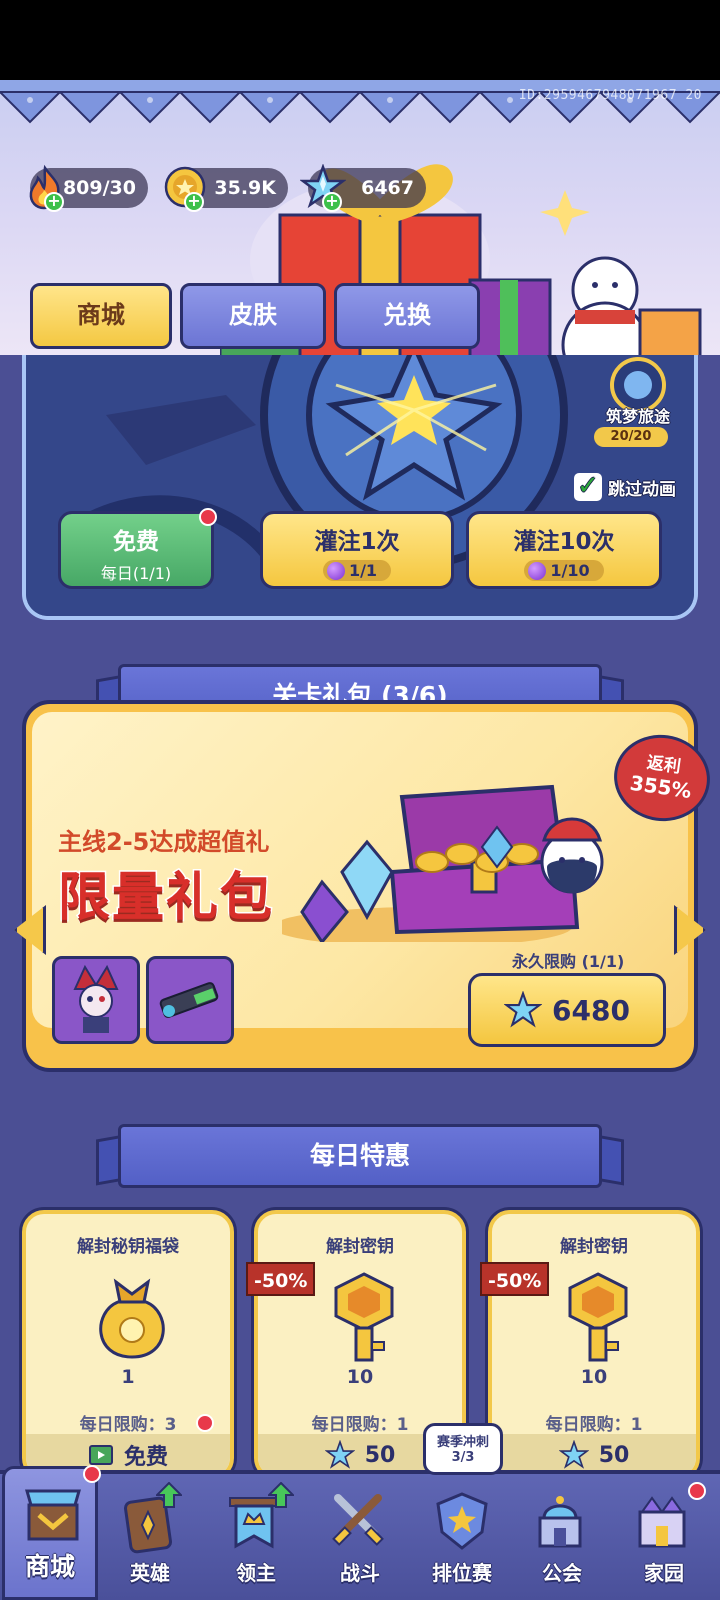 Image resolution: width=720 pixels, height=1600 pixels. Describe the element at coordinates (165, 898) in the screenshot. I see `level-gift-title: 限量礼包` at that location.